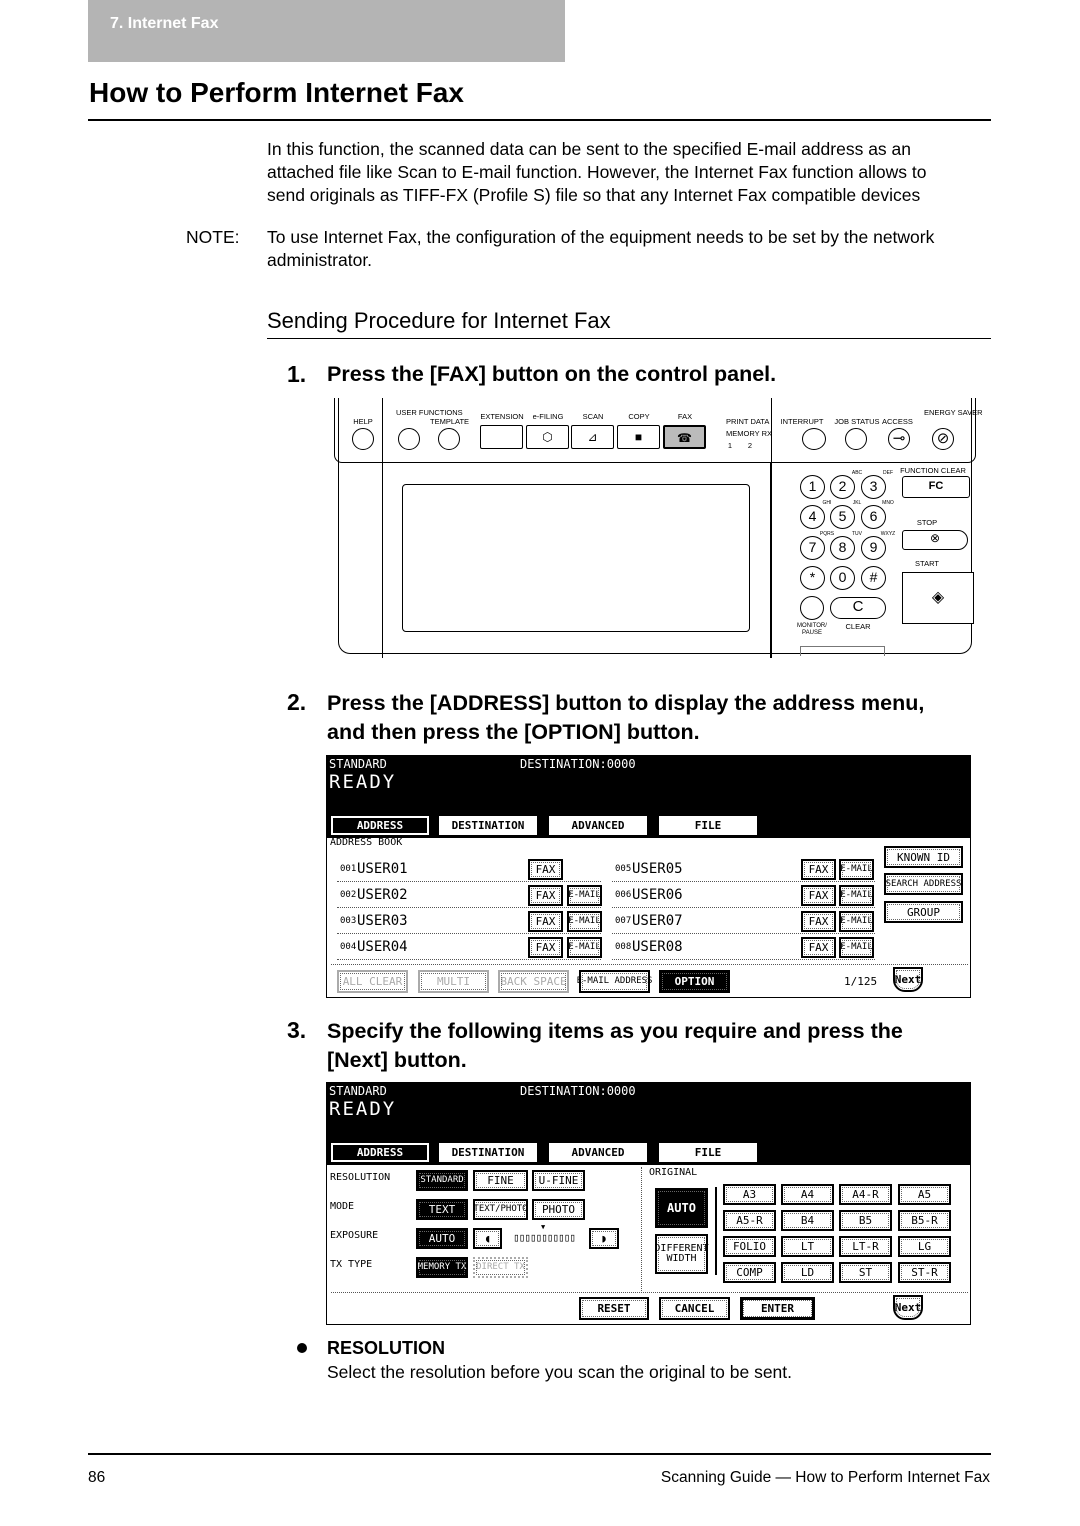 The image size is (1080, 1526). I want to click on address-entry: 003 USER03 FAX E-MAIL, so click(469, 922).